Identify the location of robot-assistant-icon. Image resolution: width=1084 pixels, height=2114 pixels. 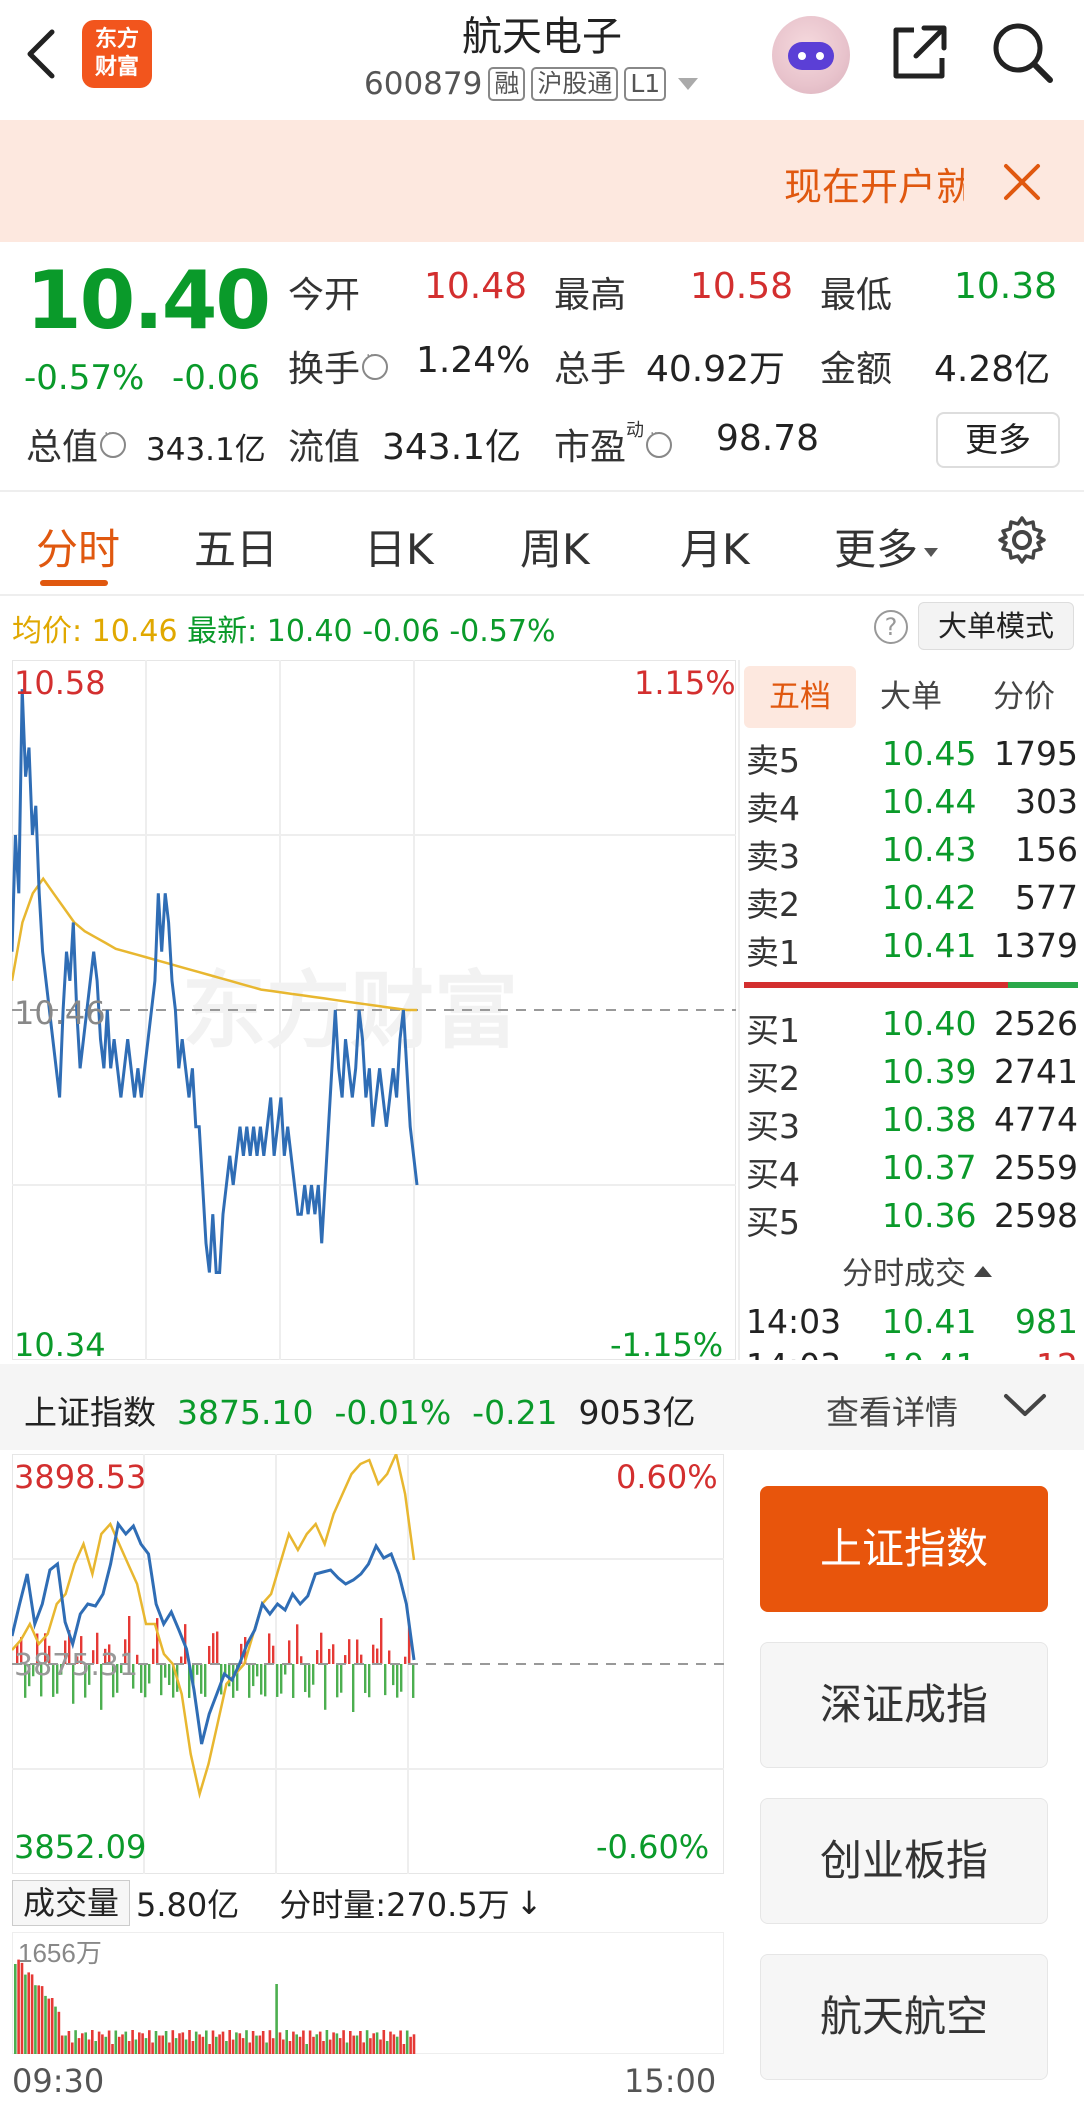
(811, 55).